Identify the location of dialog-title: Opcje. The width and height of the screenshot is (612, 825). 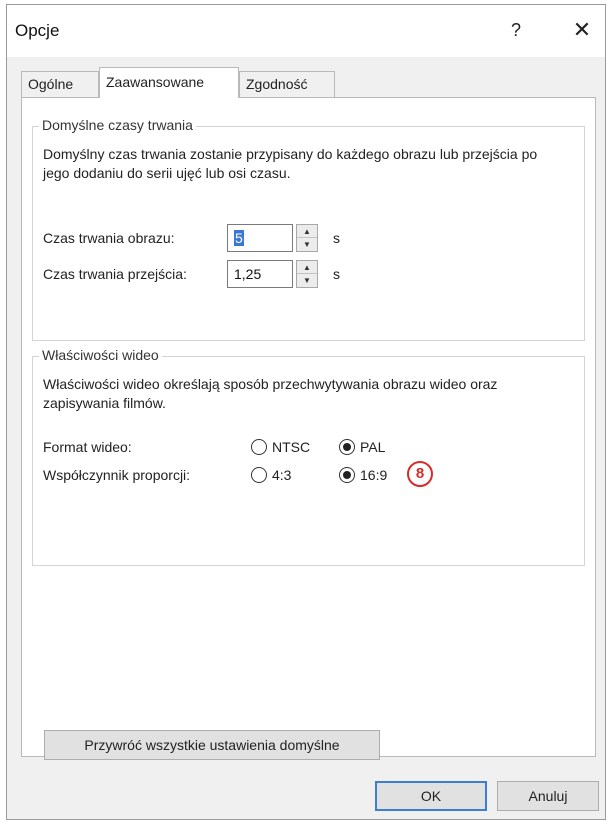
(37, 30).